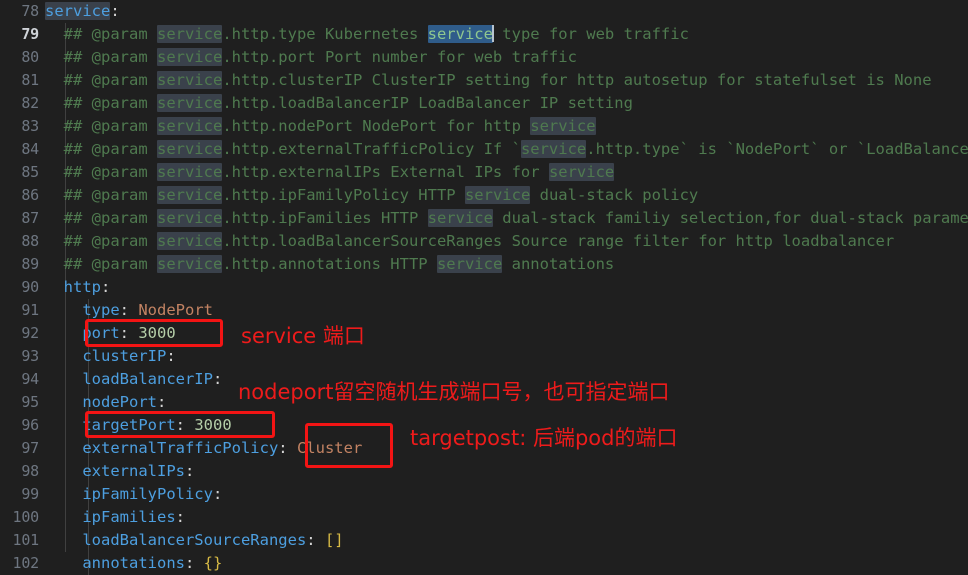 The width and height of the screenshot is (968, 575). What do you see at coordinates (30, 241) in the screenshot?
I see `line-number: 88` at bounding box center [30, 241].